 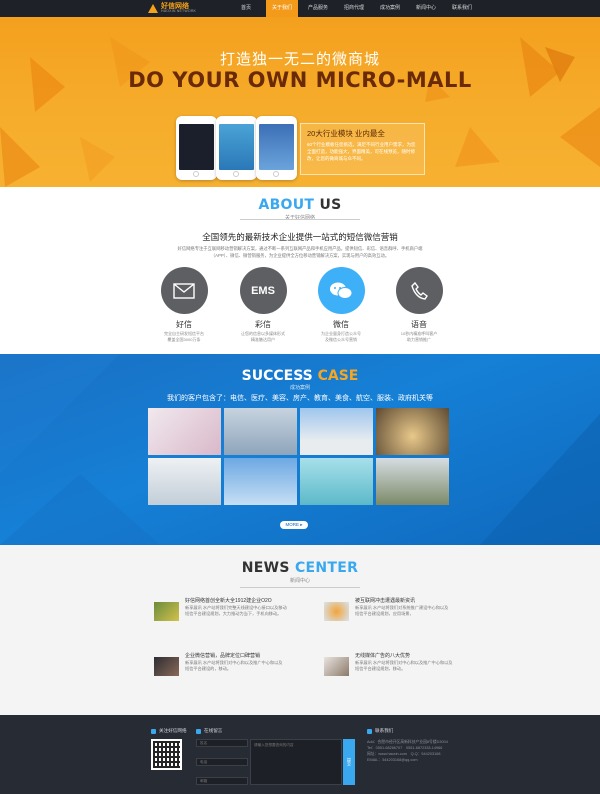 What do you see at coordinates (299, 456) in the screenshot?
I see `case-grid` at bounding box center [299, 456].